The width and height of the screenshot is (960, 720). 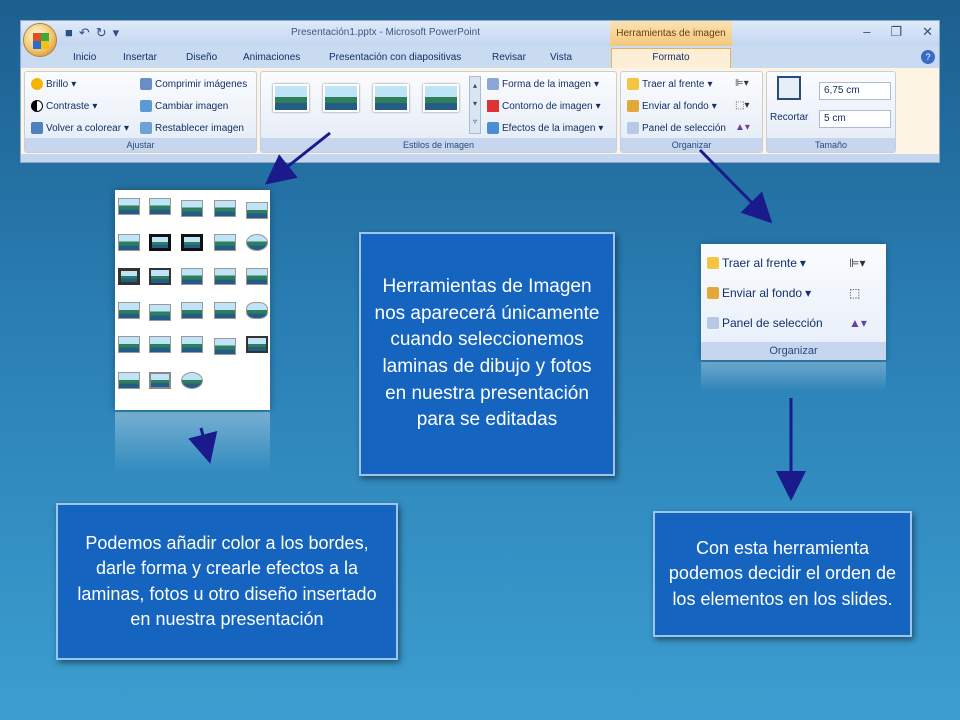 I want to click on contraste-label: Contraste, so click(x=68, y=106).